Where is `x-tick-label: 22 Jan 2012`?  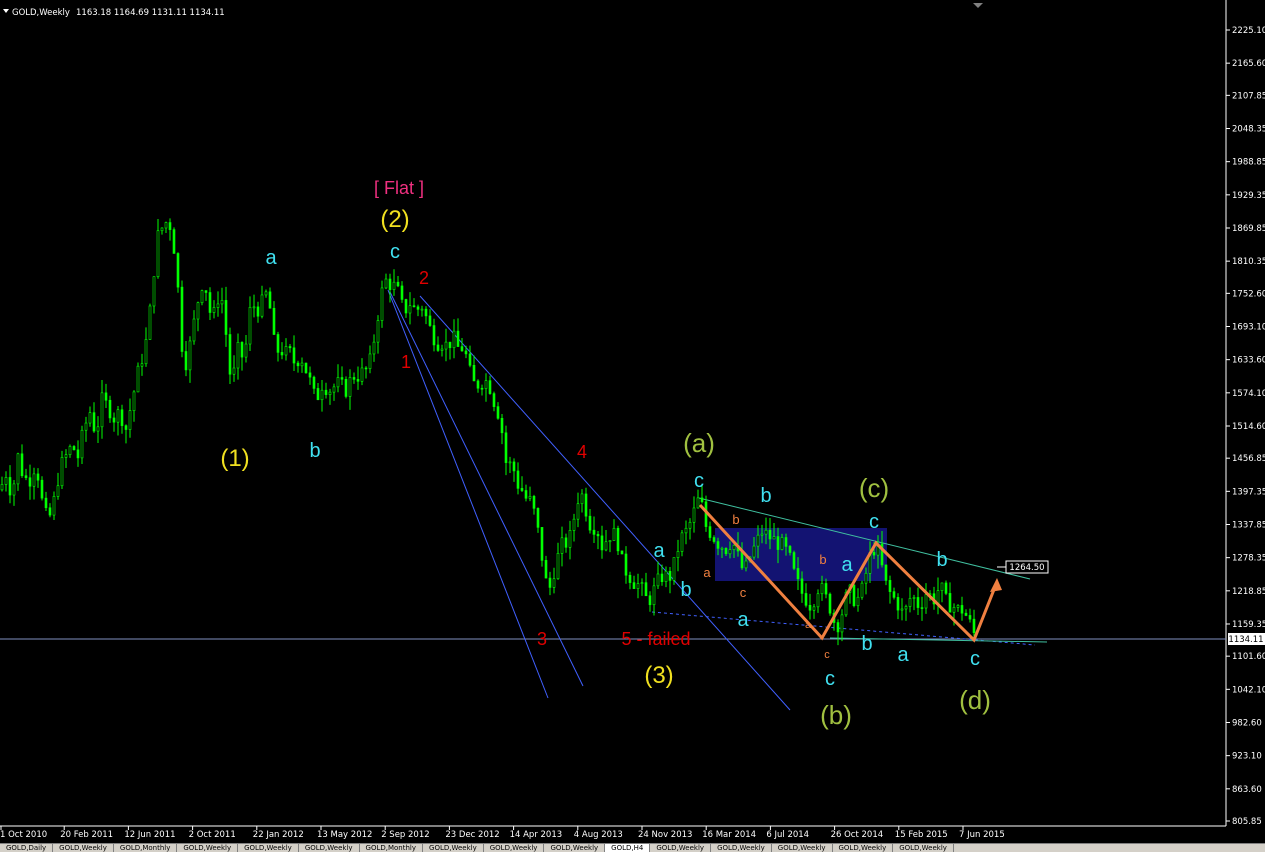 x-tick-label: 22 Jan 2012 is located at coordinates (278, 835).